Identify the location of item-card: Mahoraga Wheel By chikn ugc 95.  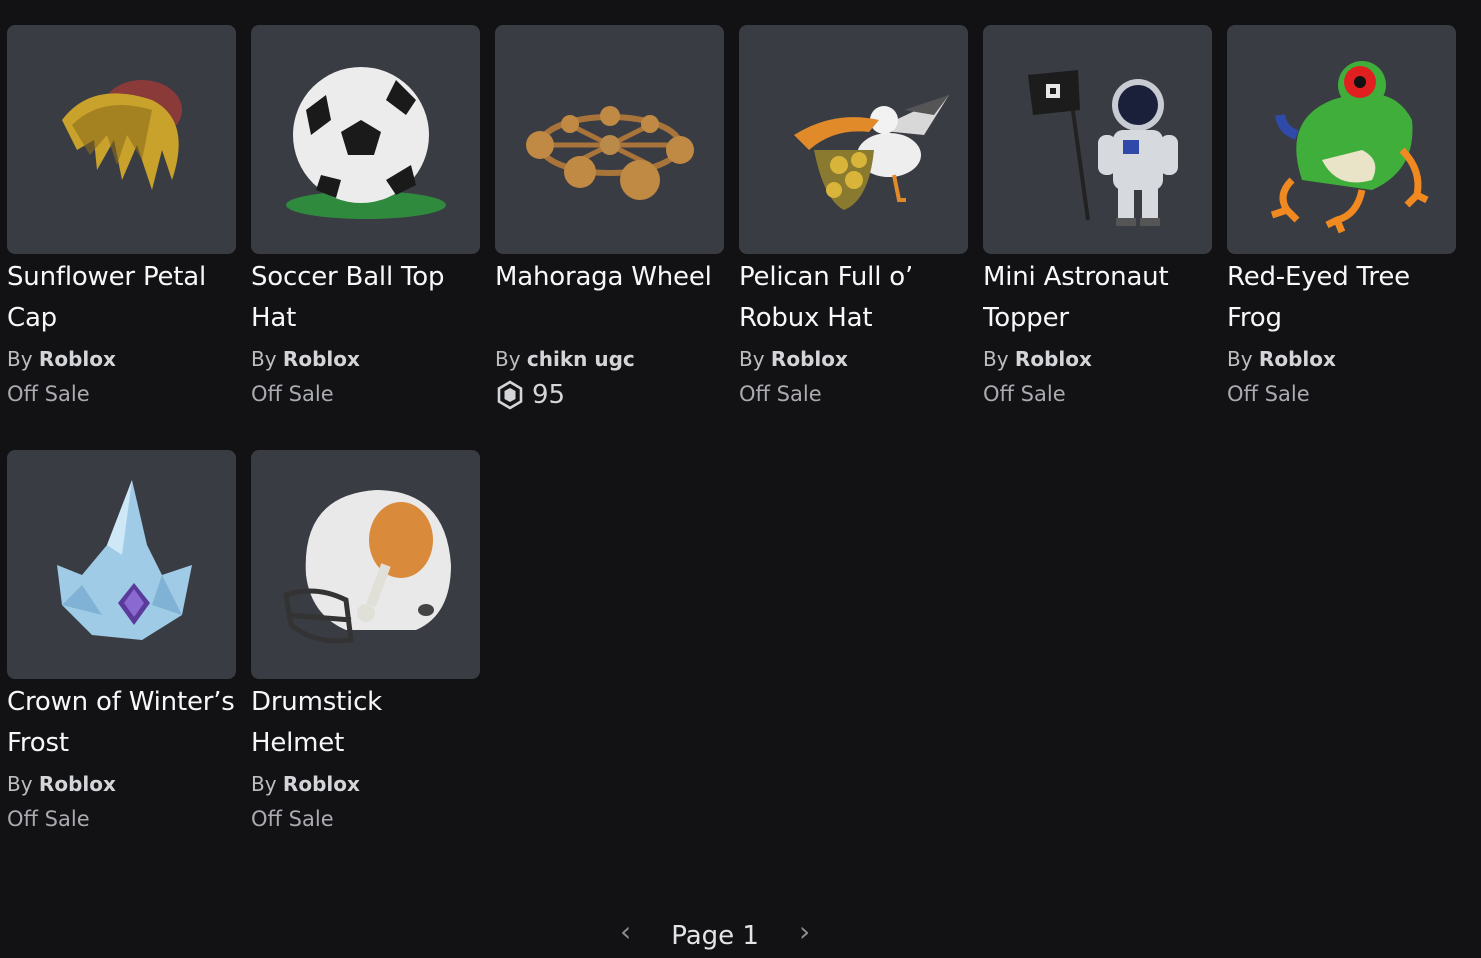
(609, 217).